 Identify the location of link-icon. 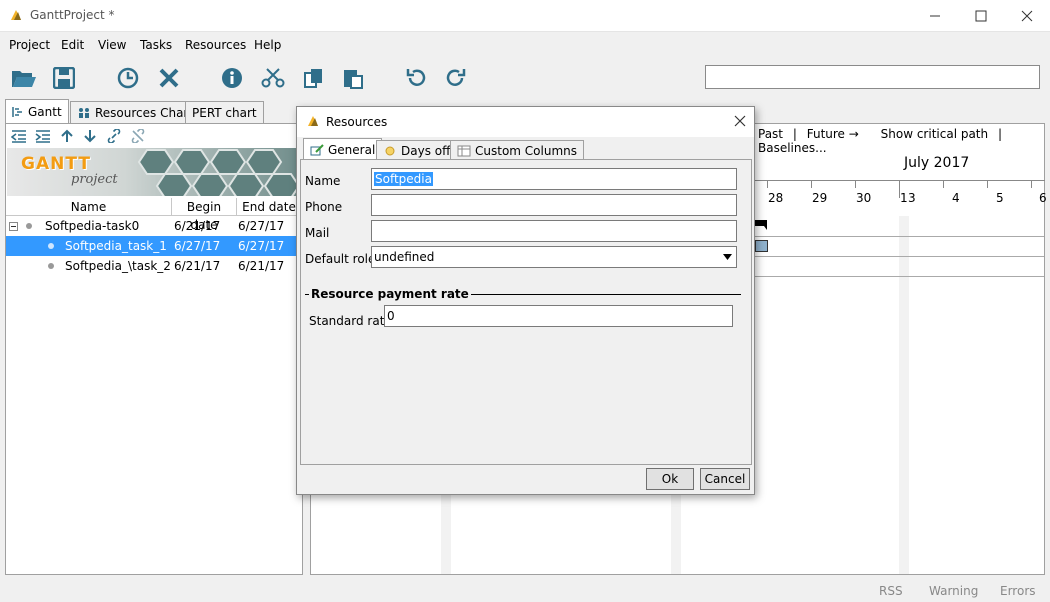
(114, 136).